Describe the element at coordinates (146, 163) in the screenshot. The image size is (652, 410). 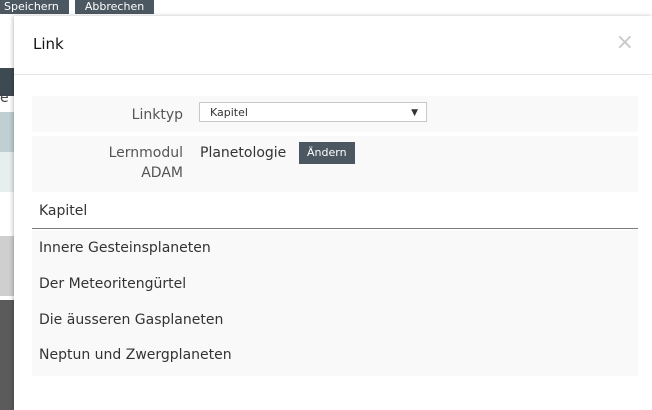
I see `learning-module-label: Lernmodul ADAM` at that location.